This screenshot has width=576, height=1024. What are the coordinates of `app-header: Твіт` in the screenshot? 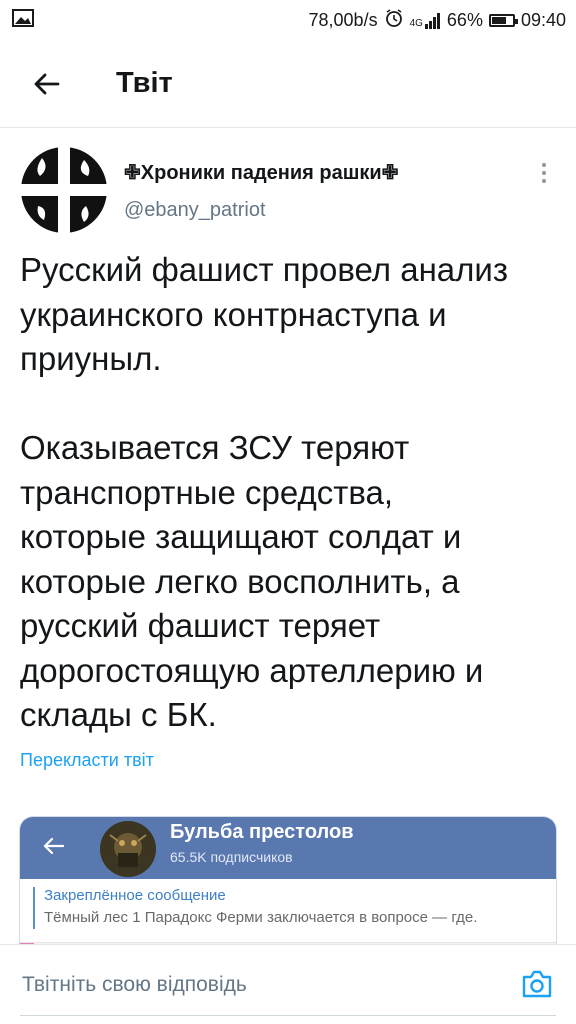 It's located at (288, 84).